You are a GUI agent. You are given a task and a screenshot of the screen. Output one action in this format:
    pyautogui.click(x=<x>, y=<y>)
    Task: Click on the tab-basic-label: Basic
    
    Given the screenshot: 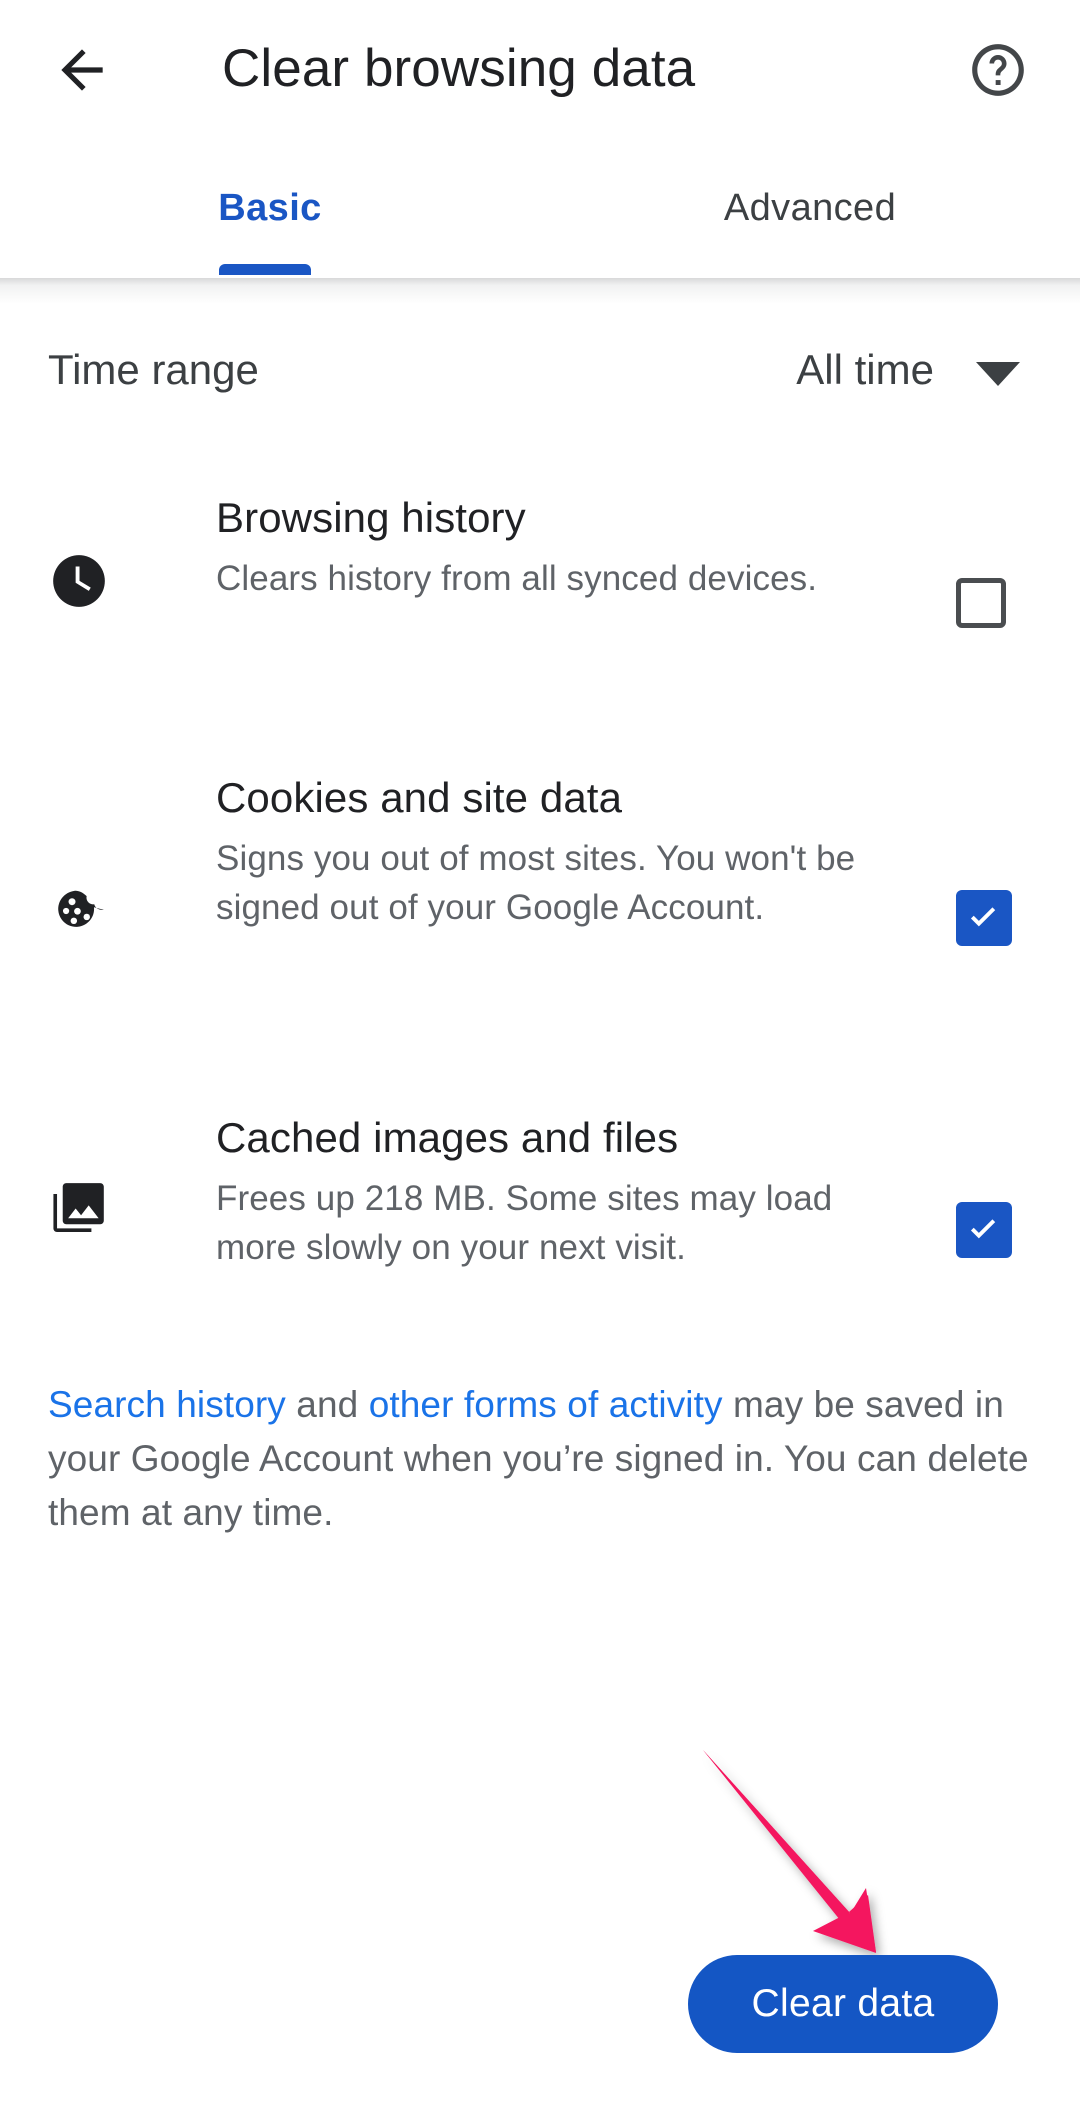 What is the action you would take?
    pyautogui.click(x=270, y=208)
    